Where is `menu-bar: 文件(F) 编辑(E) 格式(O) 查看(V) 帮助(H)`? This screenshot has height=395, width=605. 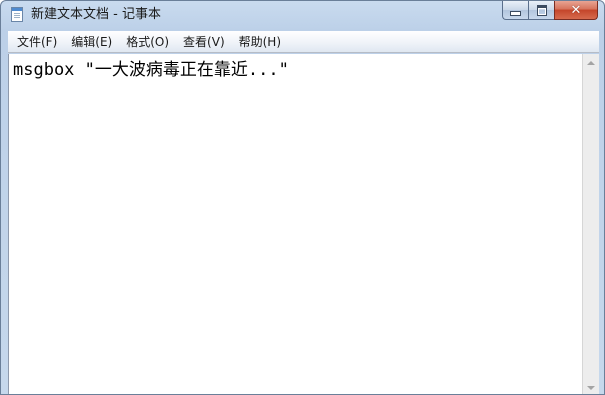 menu-bar: 文件(F) 编辑(E) 格式(O) 查看(V) 帮助(H) is located at coordinates (303, 42).